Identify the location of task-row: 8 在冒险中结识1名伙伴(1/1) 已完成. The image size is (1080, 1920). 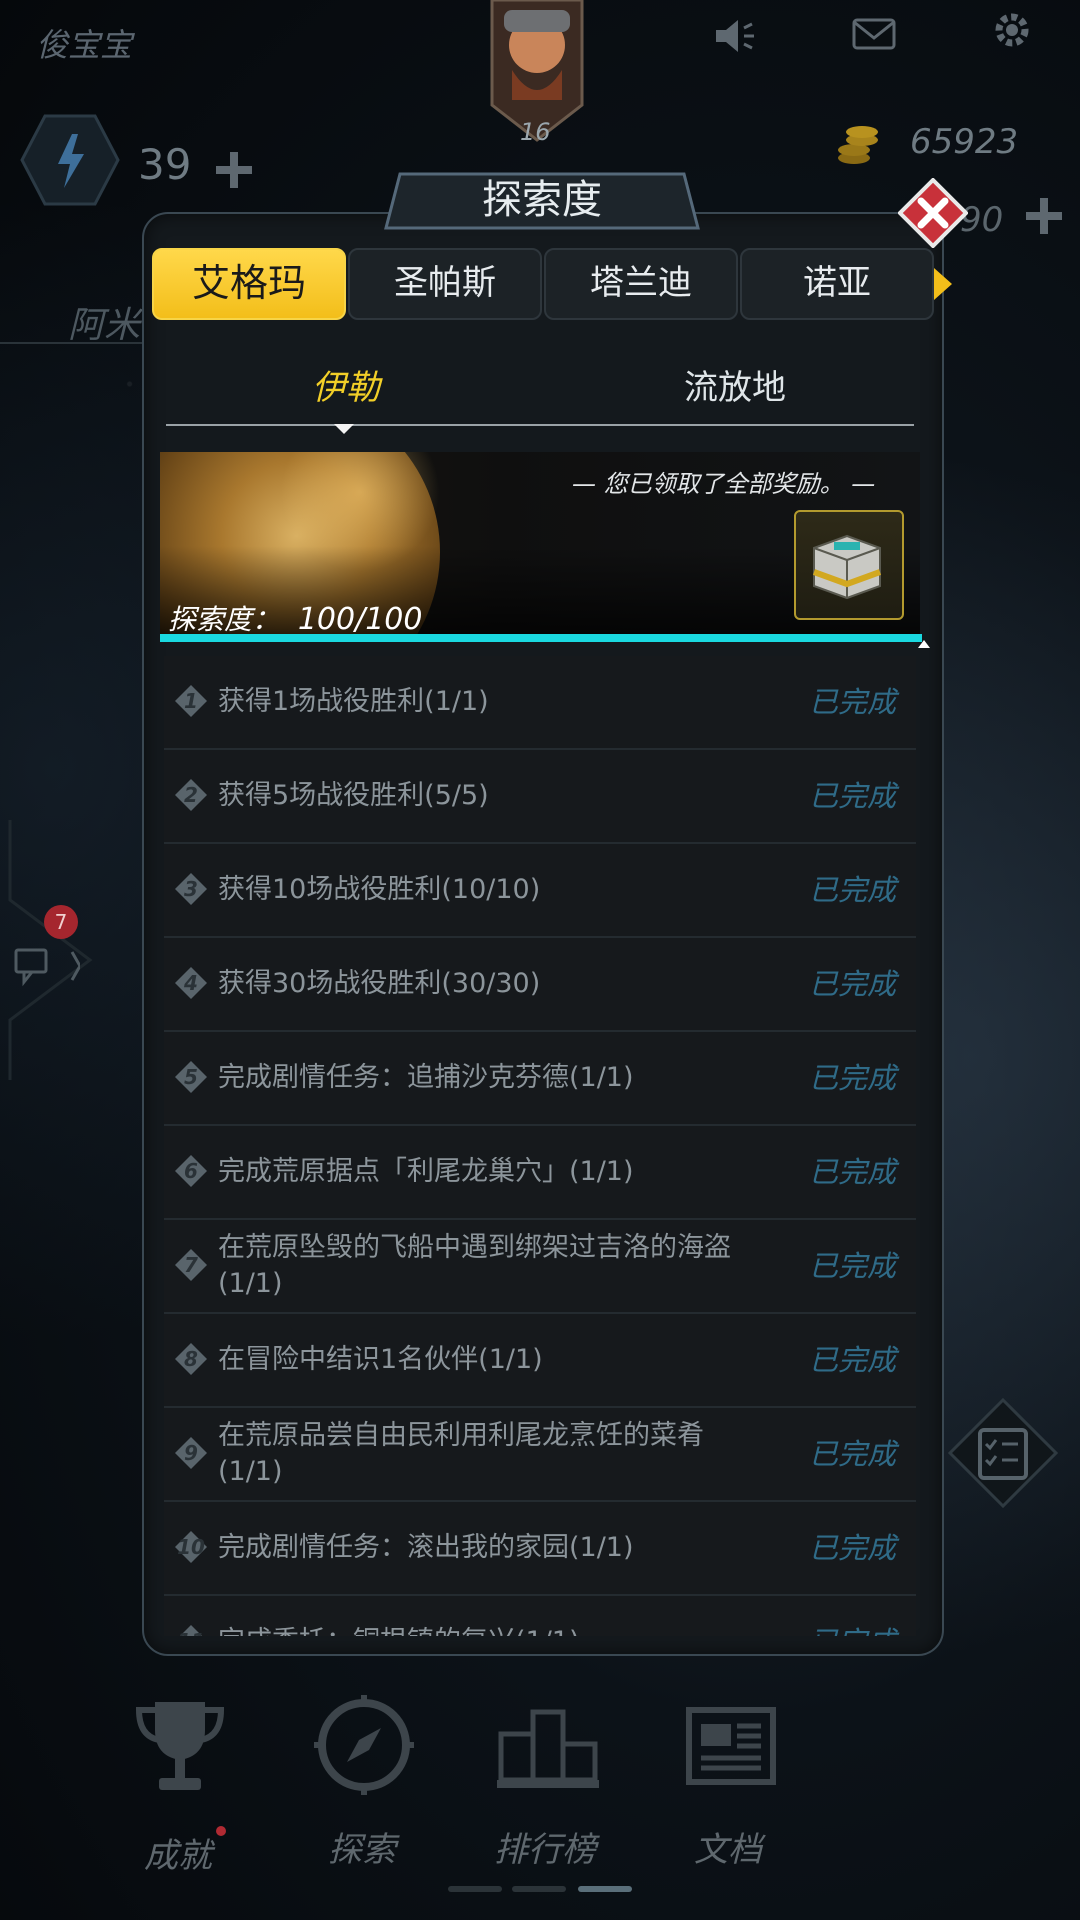
(540, 1361).